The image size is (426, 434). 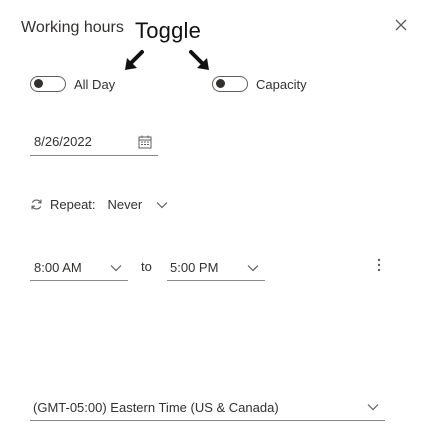 What do you see at coordinates (145, 142) in the screenshot?
I see `calendar-icon` at bounding box center [145, 142].